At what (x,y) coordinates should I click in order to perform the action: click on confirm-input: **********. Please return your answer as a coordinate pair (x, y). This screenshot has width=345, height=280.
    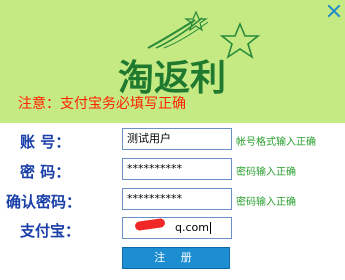
    Looking at the image, I should click on (177, 199).